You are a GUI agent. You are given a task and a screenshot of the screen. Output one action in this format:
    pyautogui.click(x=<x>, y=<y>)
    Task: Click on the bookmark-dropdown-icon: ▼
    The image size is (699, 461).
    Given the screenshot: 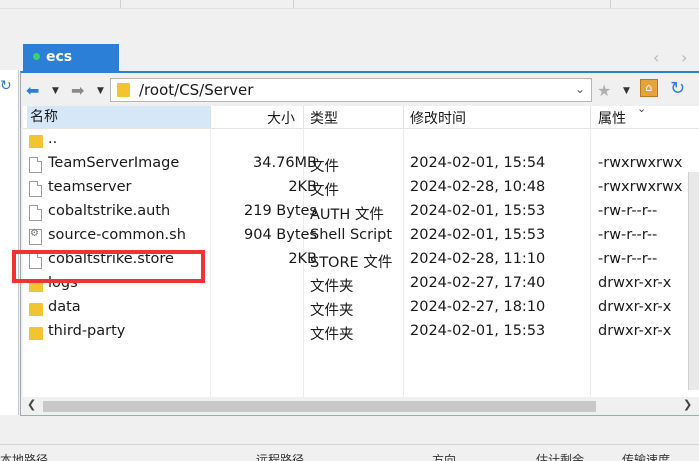 What is the action you would take?
    pyautogui.click(x=626, y=91)
    